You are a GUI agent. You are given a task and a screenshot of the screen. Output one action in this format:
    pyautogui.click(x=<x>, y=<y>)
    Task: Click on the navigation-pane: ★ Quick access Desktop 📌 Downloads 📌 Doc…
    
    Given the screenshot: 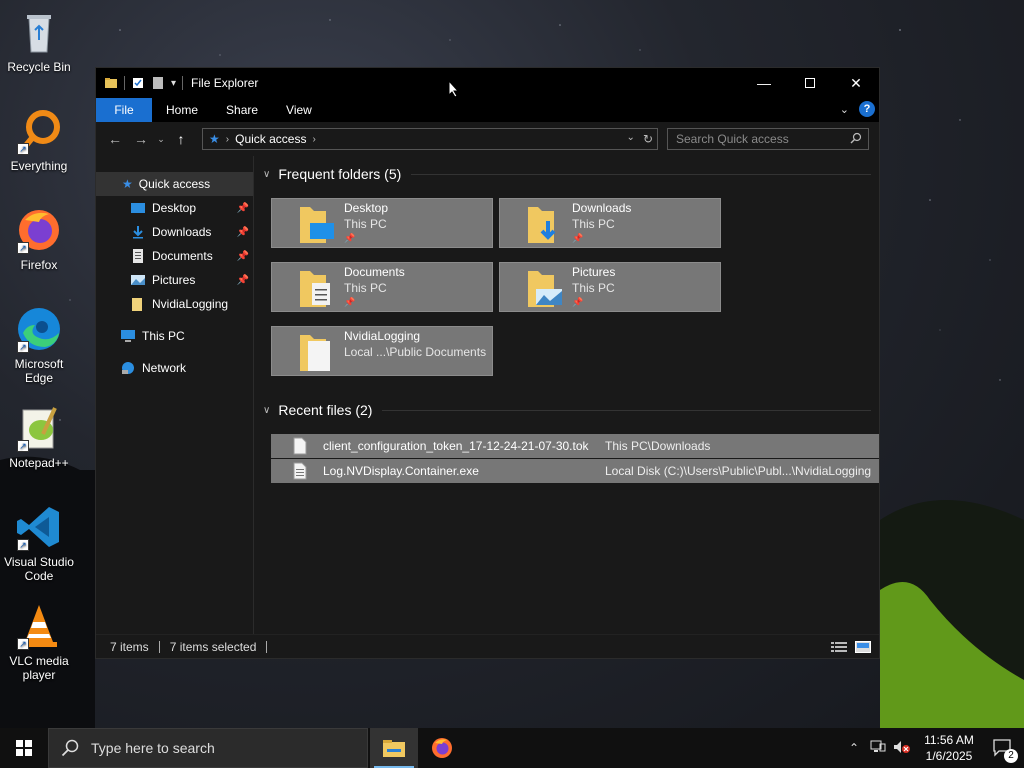 What is the action you would take?
    pyautogui.click(x=175, y=396)
    